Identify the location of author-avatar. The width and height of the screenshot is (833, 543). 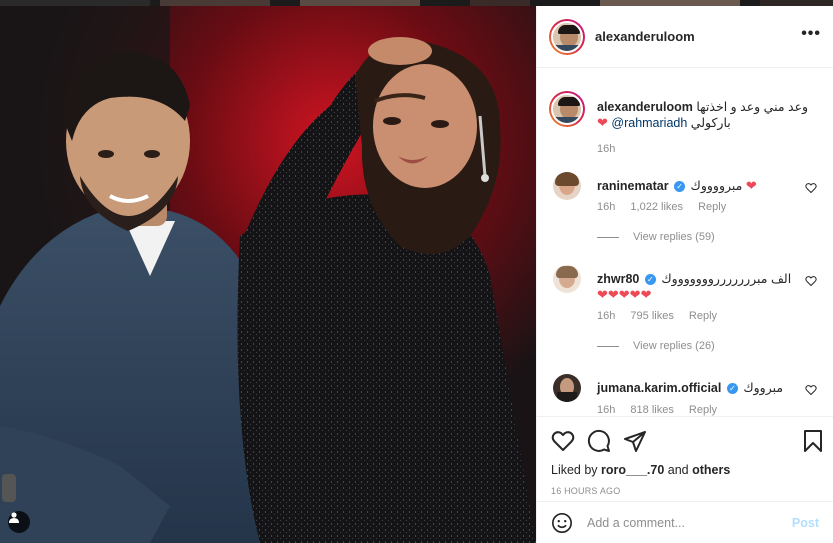
(567, 36).